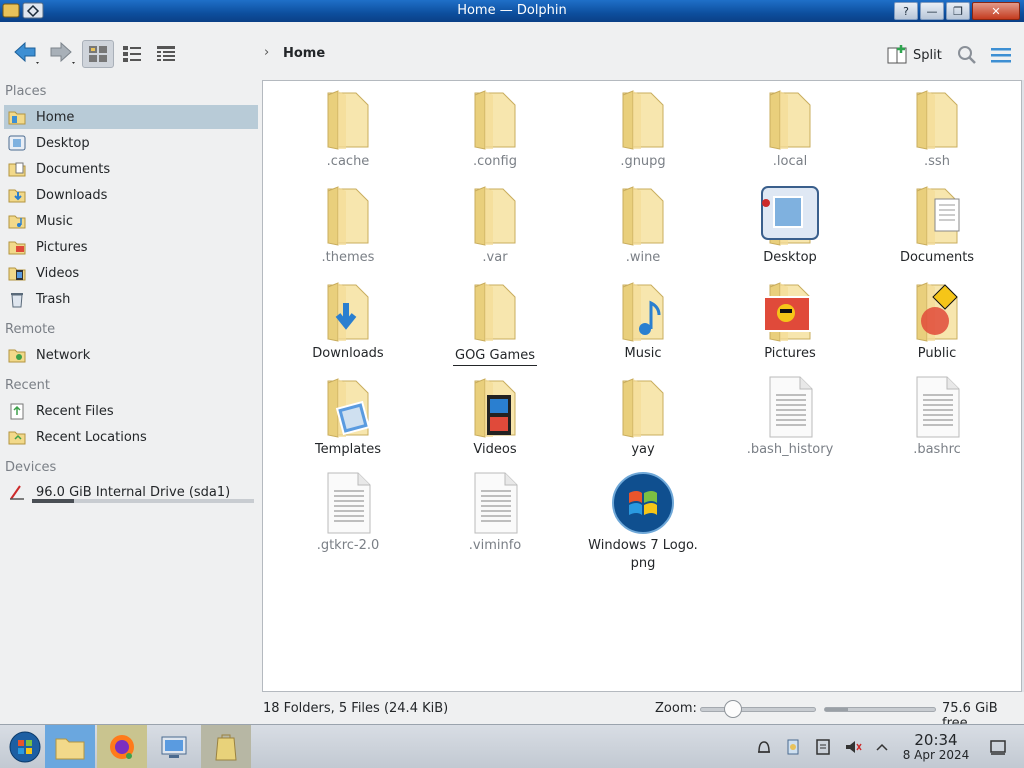 The width and height of the screenshot is (1024, 768). I want to click on downloads-folder-icon, so click(348, 311).